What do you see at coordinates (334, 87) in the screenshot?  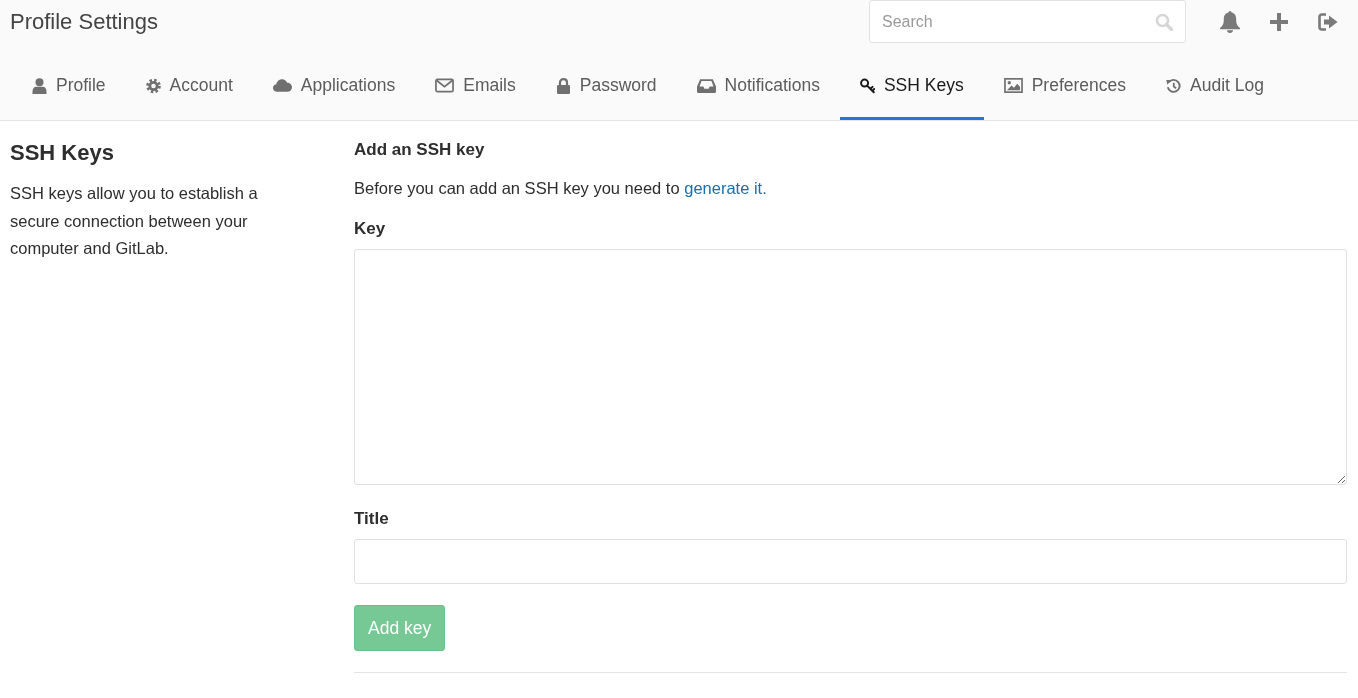 I see `tab: Applications` at bounding box center [334, 87].